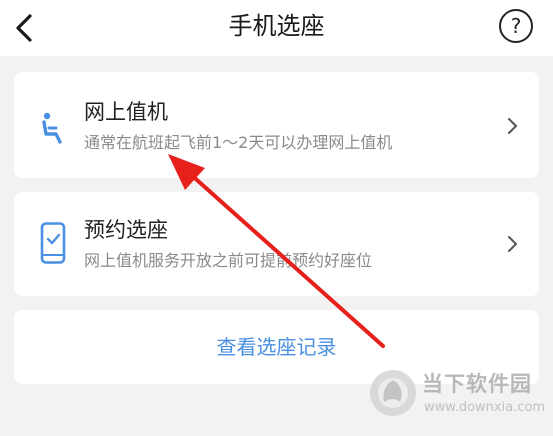 This screenshot has height=436, width=553. I want to click on watermark-name: 当下软件园, so click(477, 384).